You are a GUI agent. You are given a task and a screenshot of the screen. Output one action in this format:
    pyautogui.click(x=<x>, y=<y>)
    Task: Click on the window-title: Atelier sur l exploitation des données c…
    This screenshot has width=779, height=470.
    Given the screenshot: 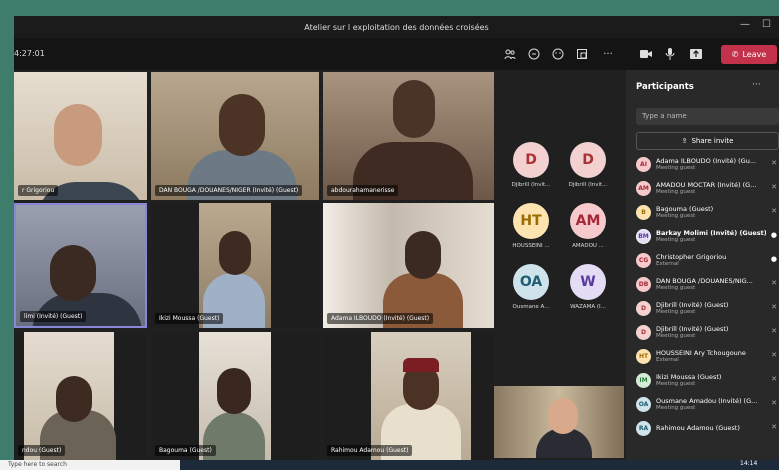 What is the action you would take?
    pyautogui.click(x=396, y=27)
    